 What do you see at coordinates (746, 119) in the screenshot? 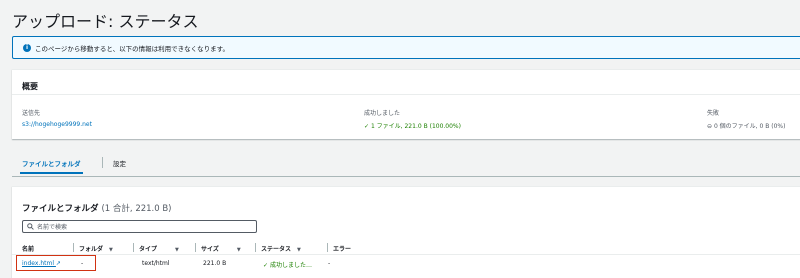
I see `failed-field: 失敗 ⊖ 0 個のファイル, 0 B (0%)` at bounding box center [746, 119].